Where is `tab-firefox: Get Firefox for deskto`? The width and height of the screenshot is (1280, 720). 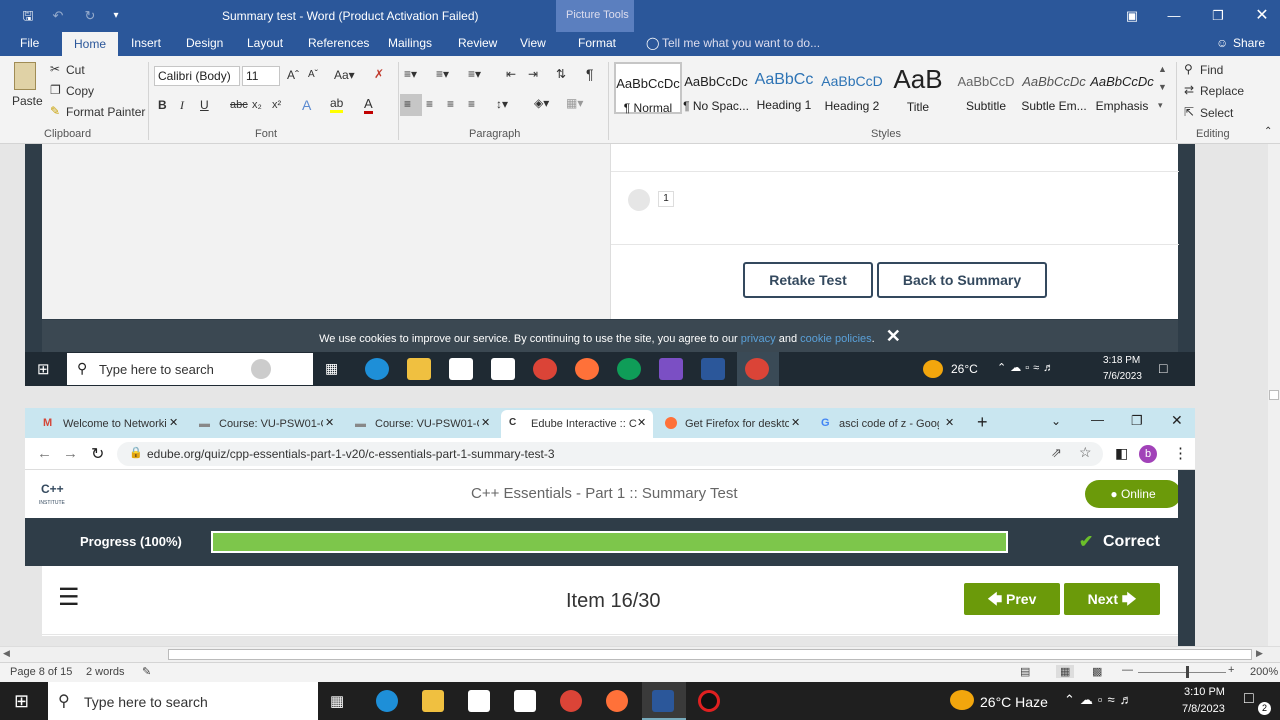 tab-firefox: Get Firefox for deskto is located at coordinates (725, 425).